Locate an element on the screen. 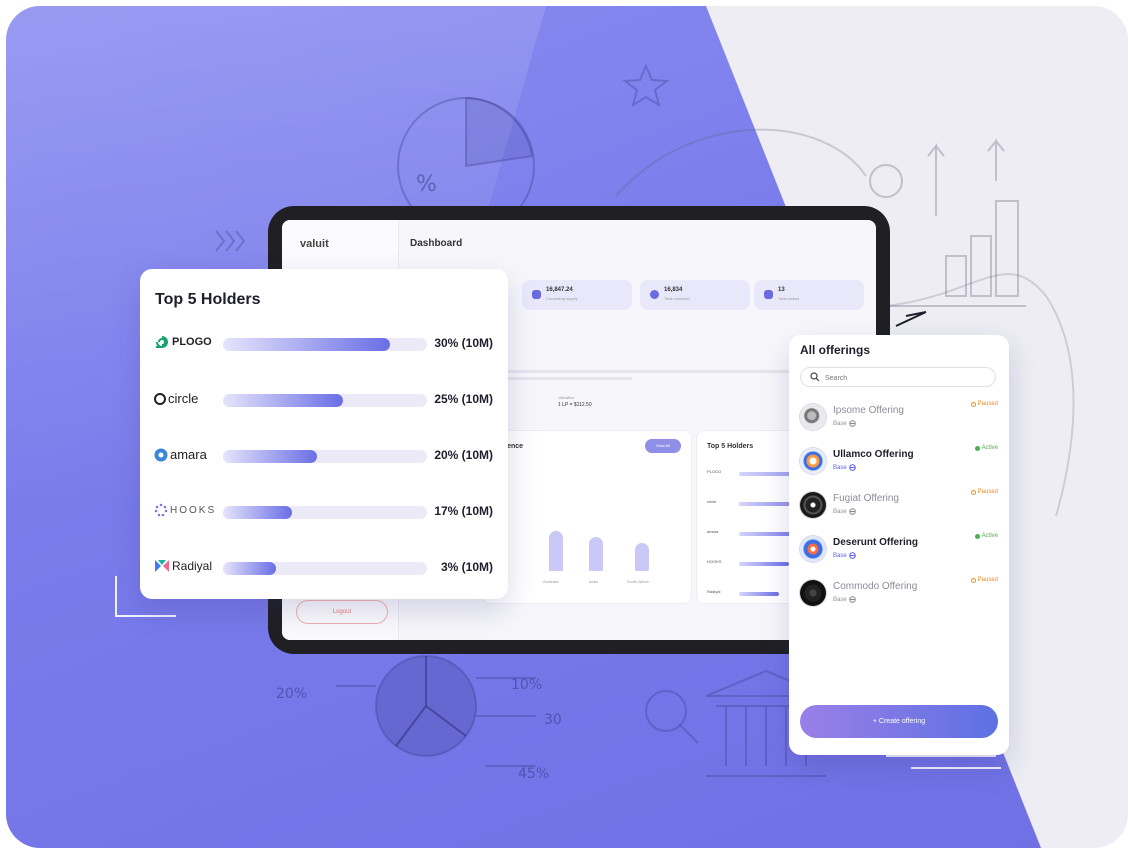 The width and height of the screenshot is (1132, 852). mini-holder-name: amara is located at coordinates (713, 531).